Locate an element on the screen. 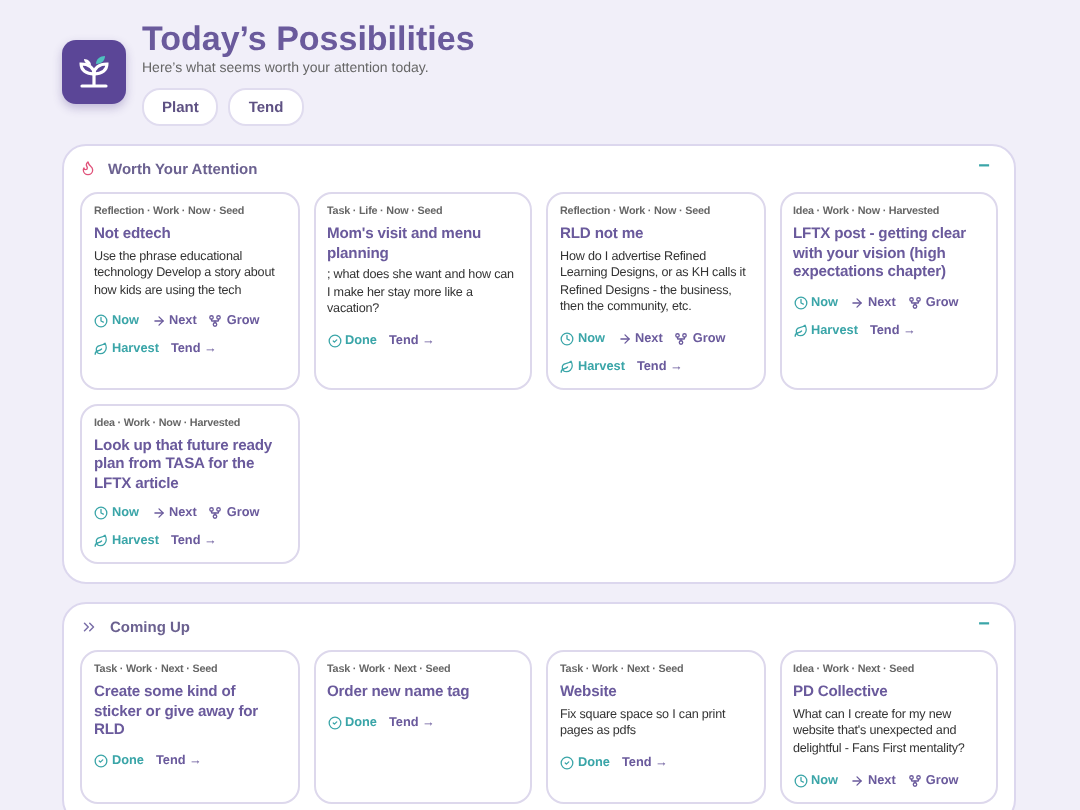 This screenshot has height=810, width=1080. flame-icon is located at coordinates (88, 168).